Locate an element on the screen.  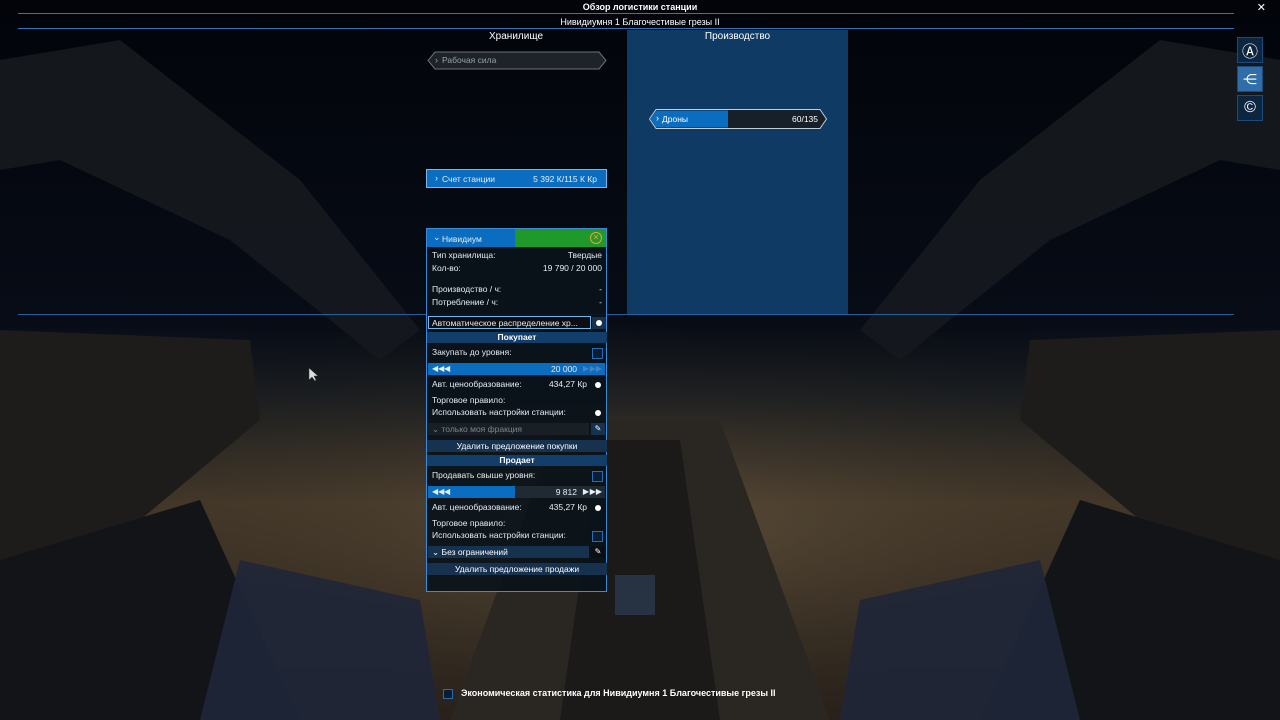
buy-until-row: Закупать до уровня: is located at coordinates (517, 352).